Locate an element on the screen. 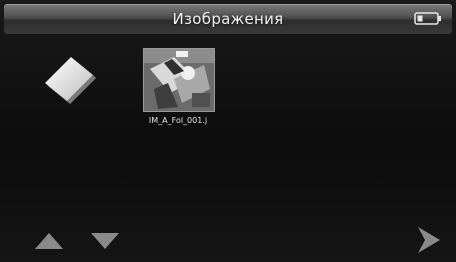 The width and height of the screenshot is (456, 262). screen-title: Изображения is located at coordinates (228, 19).